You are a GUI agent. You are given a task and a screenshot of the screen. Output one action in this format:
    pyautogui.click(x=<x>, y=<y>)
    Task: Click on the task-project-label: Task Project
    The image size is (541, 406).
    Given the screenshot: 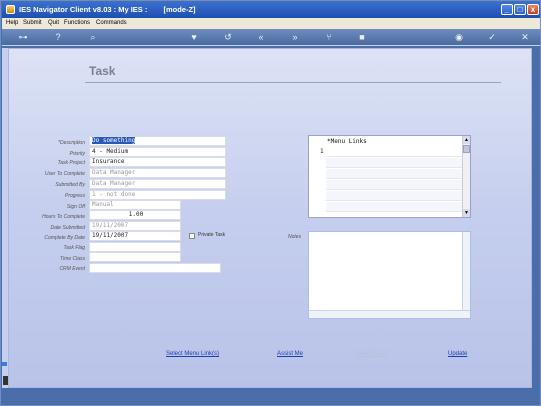 What is the action you would take?
    pyautogui.click(x=71, y=163)
    